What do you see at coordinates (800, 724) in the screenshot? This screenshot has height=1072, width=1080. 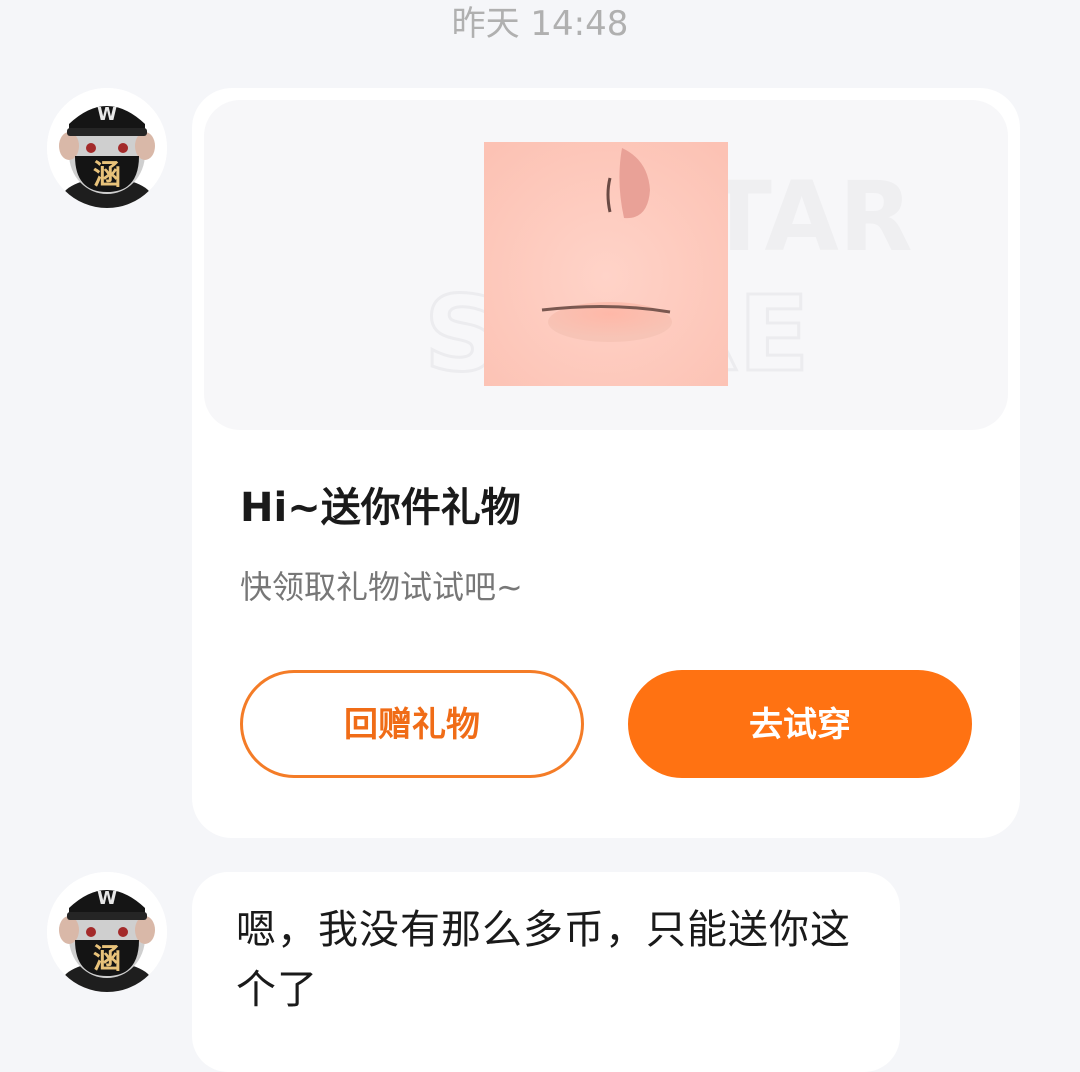 I see `try-on-button: 去试穿` at bounding box center [800, 724].